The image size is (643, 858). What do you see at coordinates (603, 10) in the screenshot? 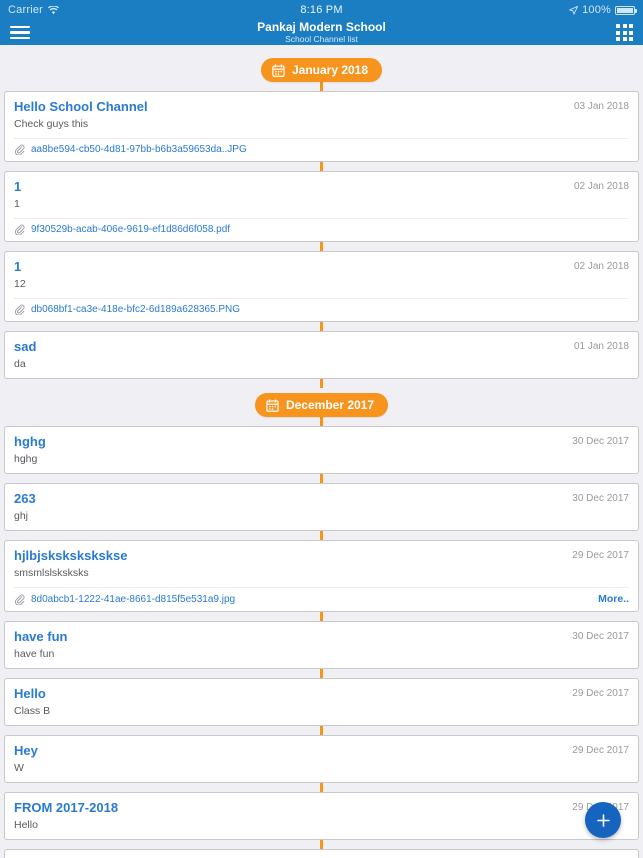
I see `status-bar-right: 100%` at bounding box center [603, 10].